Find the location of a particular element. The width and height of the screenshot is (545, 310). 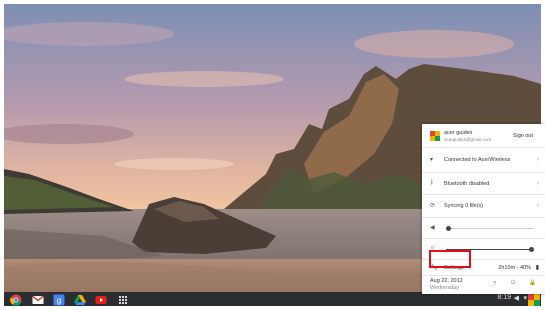

volume-slider-knob is located at coordinates (448, 228).